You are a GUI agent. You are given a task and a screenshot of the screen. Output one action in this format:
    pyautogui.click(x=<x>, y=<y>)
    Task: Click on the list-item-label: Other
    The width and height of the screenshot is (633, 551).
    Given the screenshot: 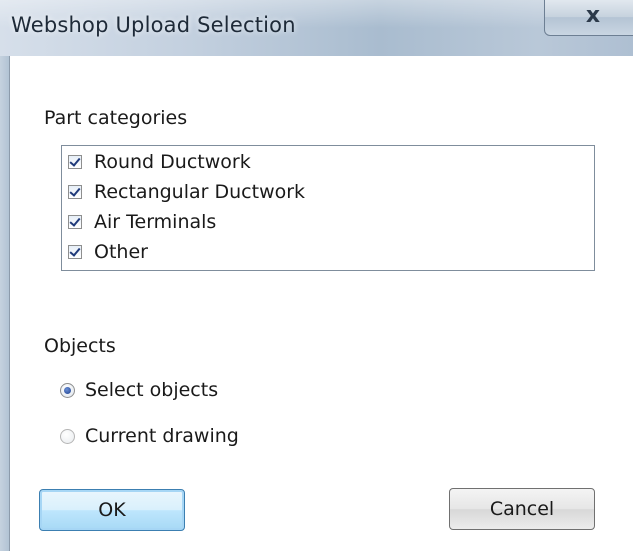 What is the action you would take?
    pyautogui.click(x=121, y=252)
    